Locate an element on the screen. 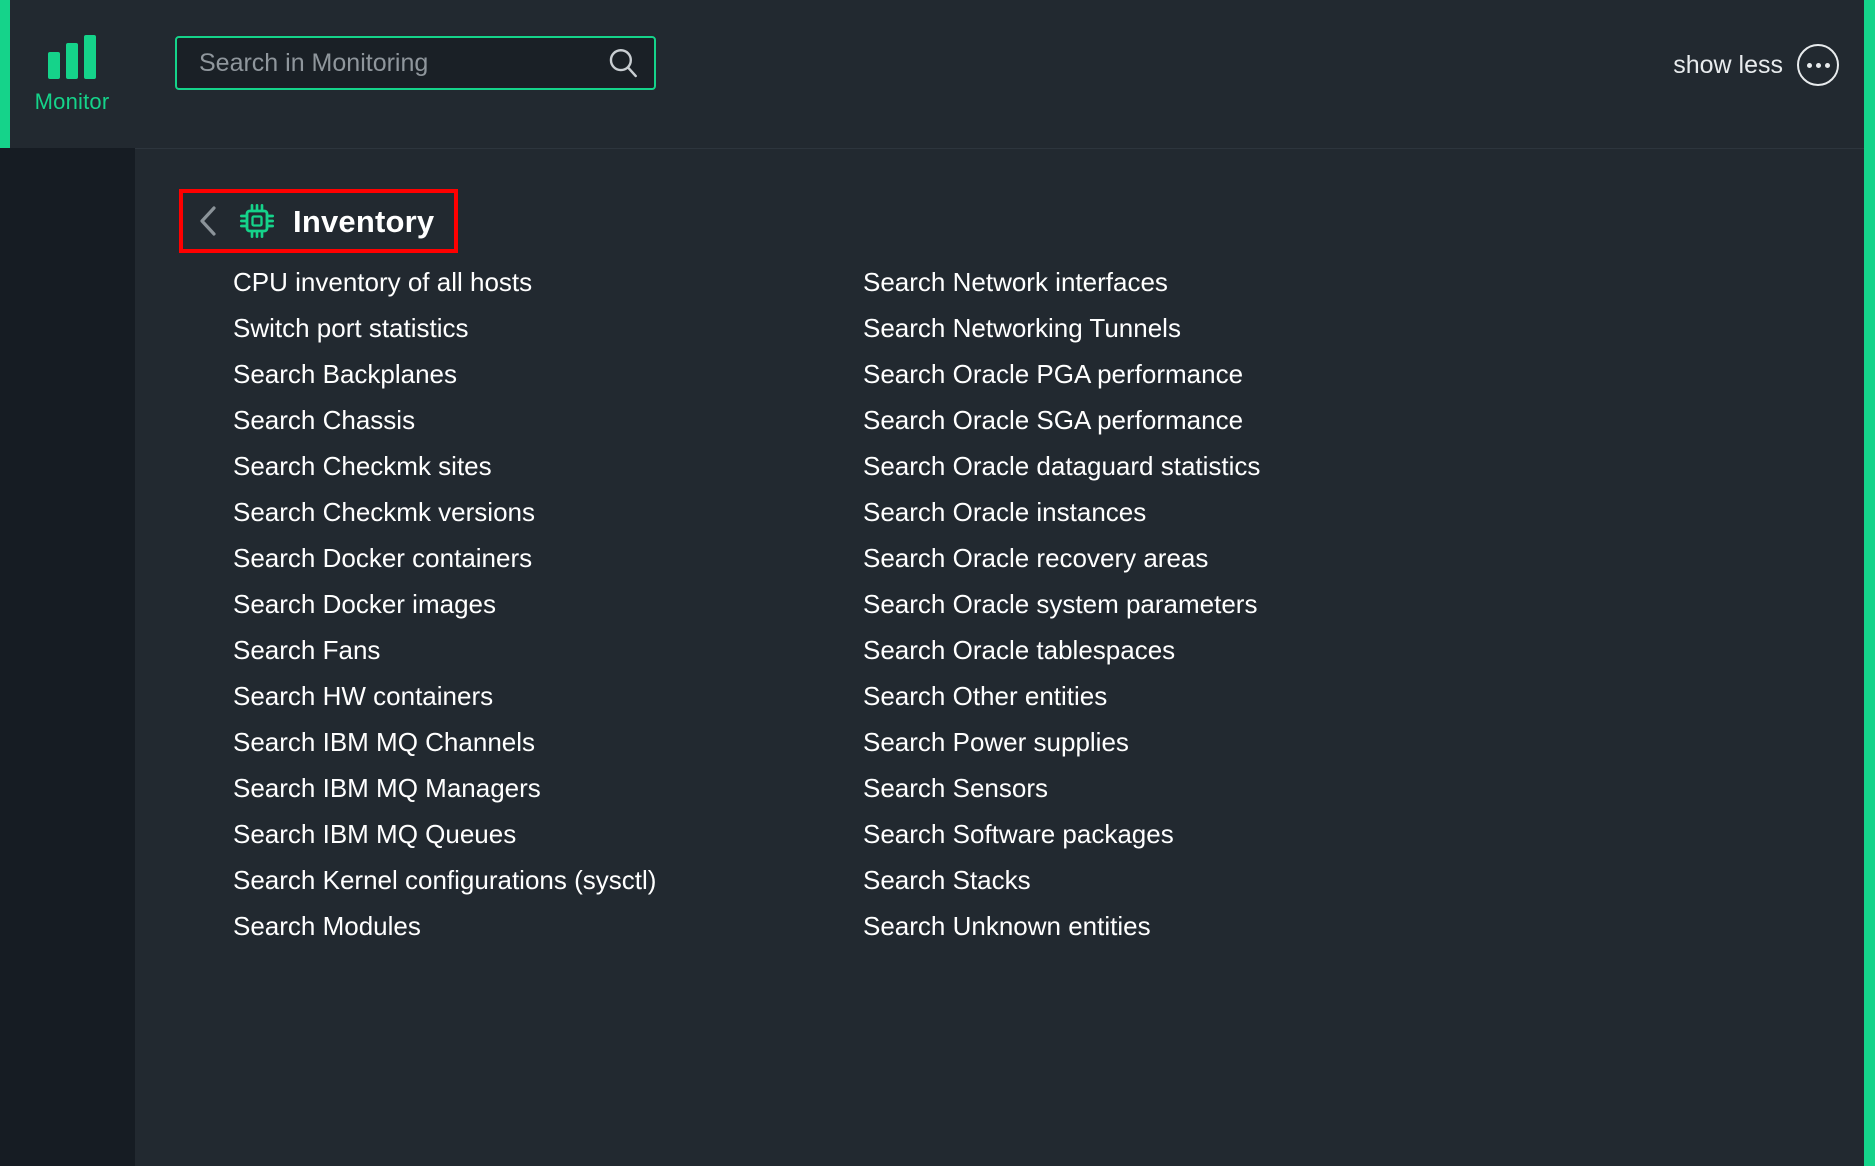  inventory-link: Search Stacks is located at coordinates (1205, 880).